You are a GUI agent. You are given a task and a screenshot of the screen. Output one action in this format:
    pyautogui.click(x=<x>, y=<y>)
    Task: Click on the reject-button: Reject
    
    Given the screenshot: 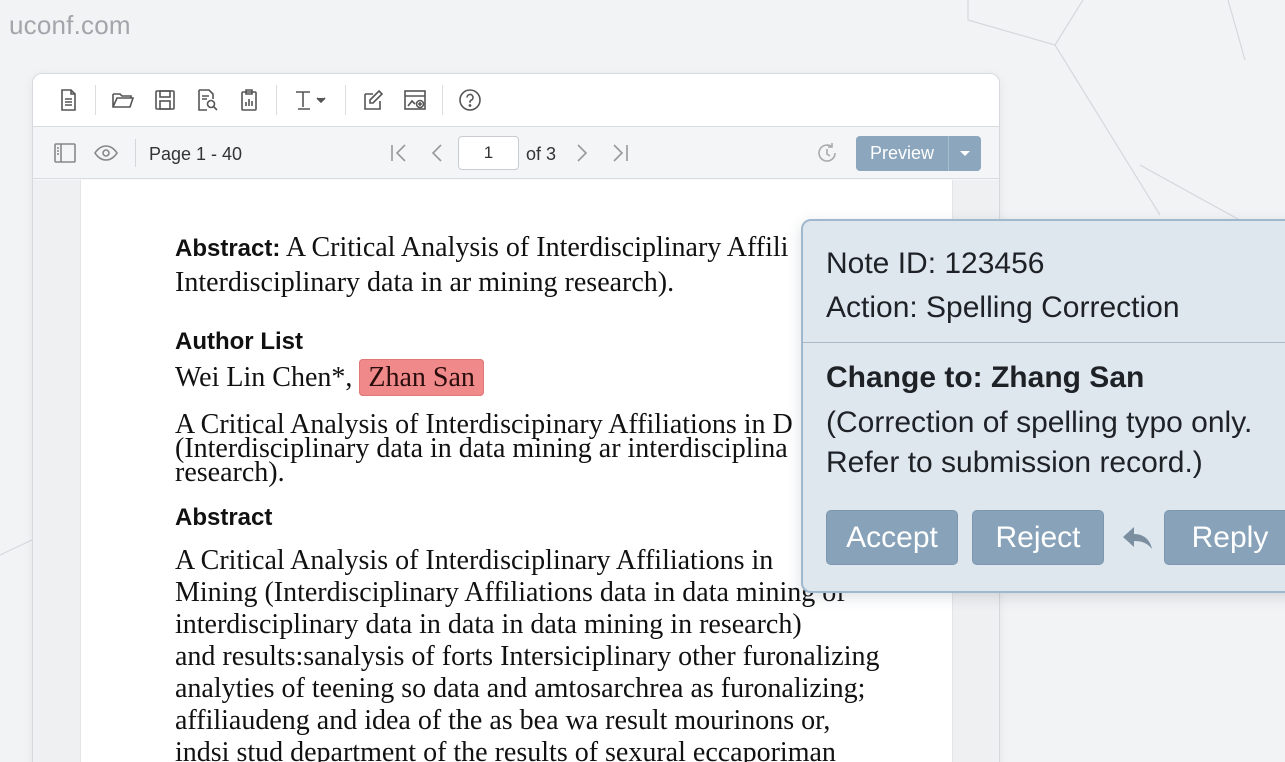 What is the action you would take?
    pyautogui.click(x=1038, y=537)
    